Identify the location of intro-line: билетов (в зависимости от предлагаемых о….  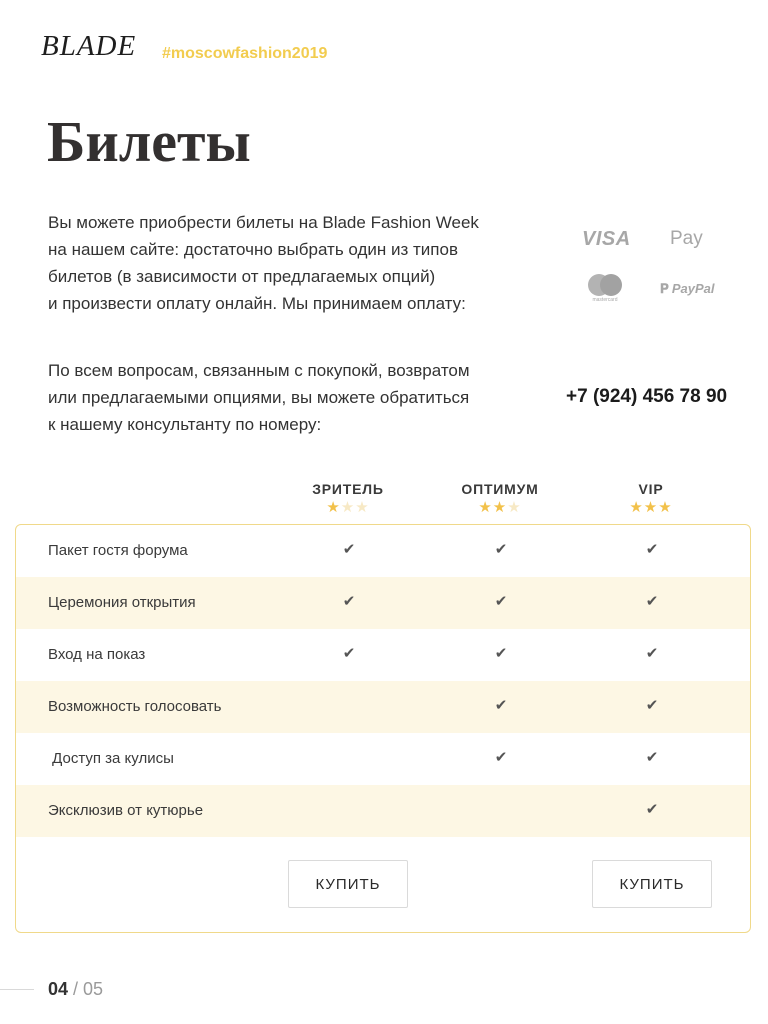
(242, 276).